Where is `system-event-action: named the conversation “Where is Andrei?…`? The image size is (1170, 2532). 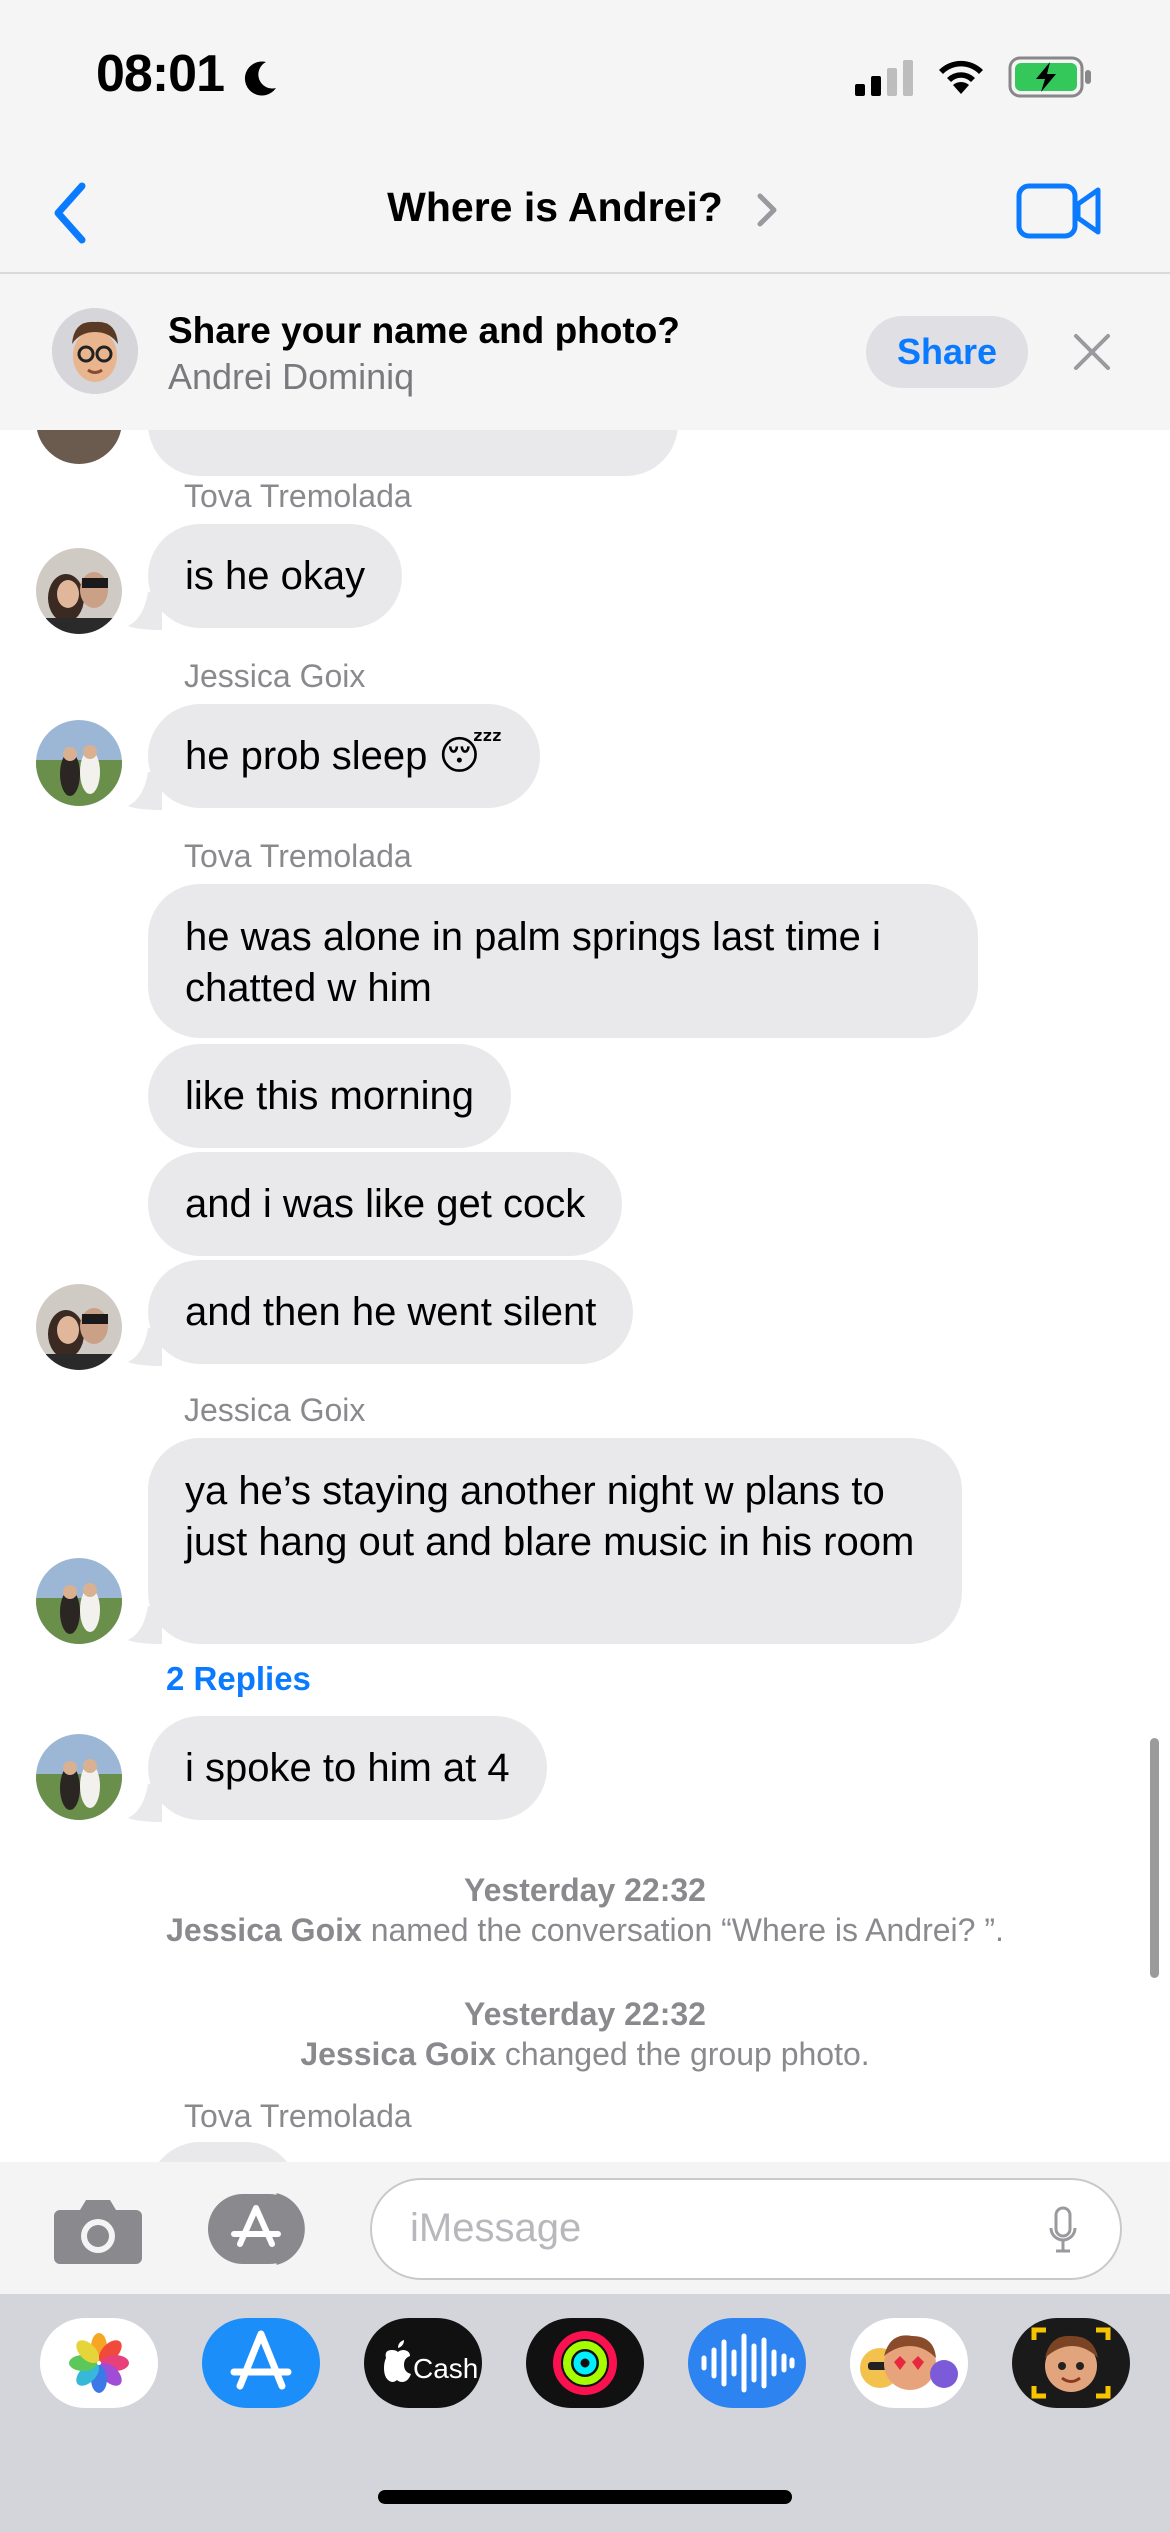
system-event-action: named the conversation “Where is Andrei?… is located at coordinates (682, 1930).